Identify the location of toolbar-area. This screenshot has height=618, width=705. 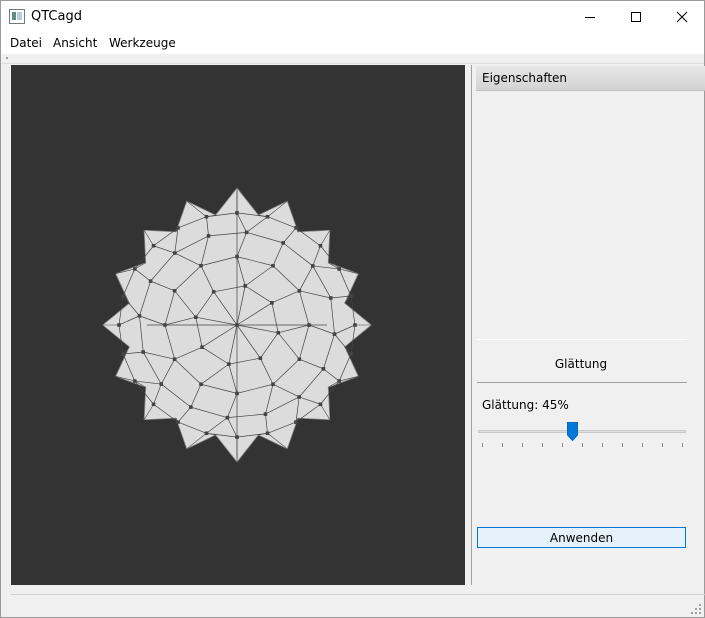
(352, 59).